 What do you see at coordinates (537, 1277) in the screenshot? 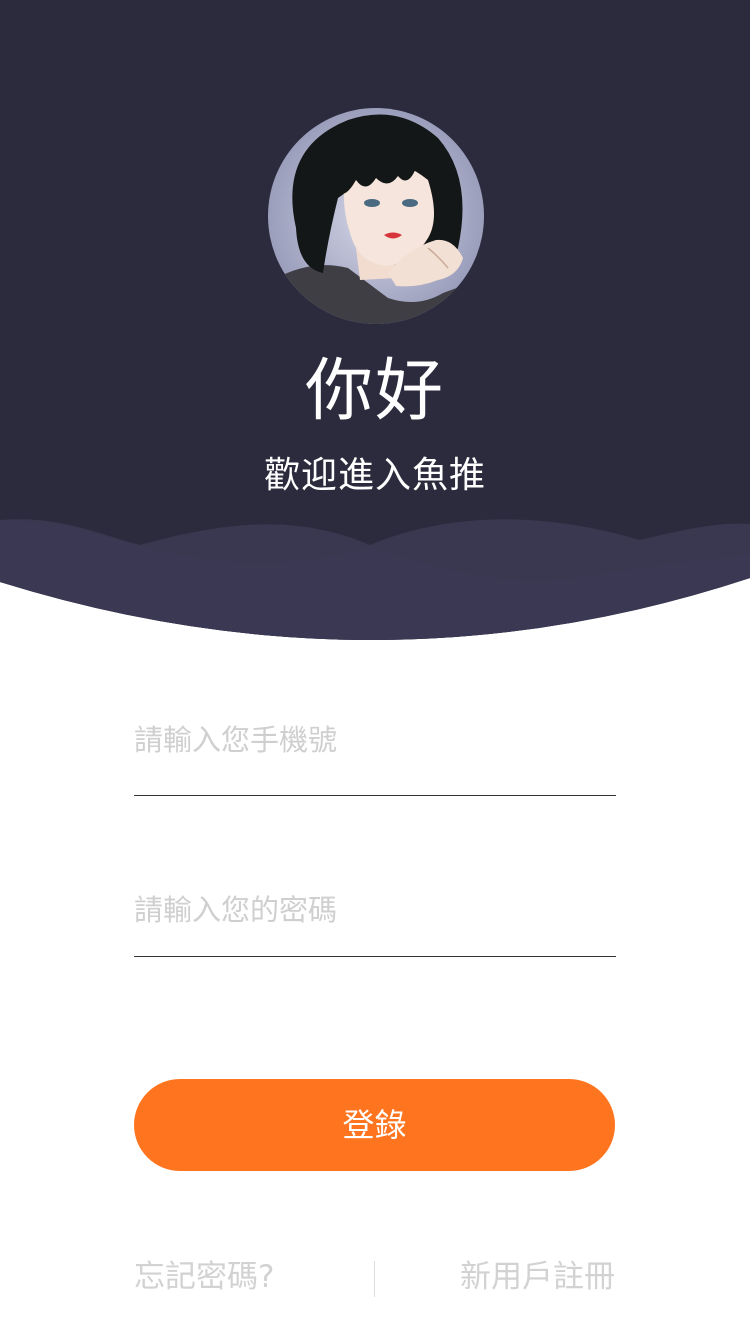
I see `register-link: 新用戶註冊` at bounding box center [537, 1277].